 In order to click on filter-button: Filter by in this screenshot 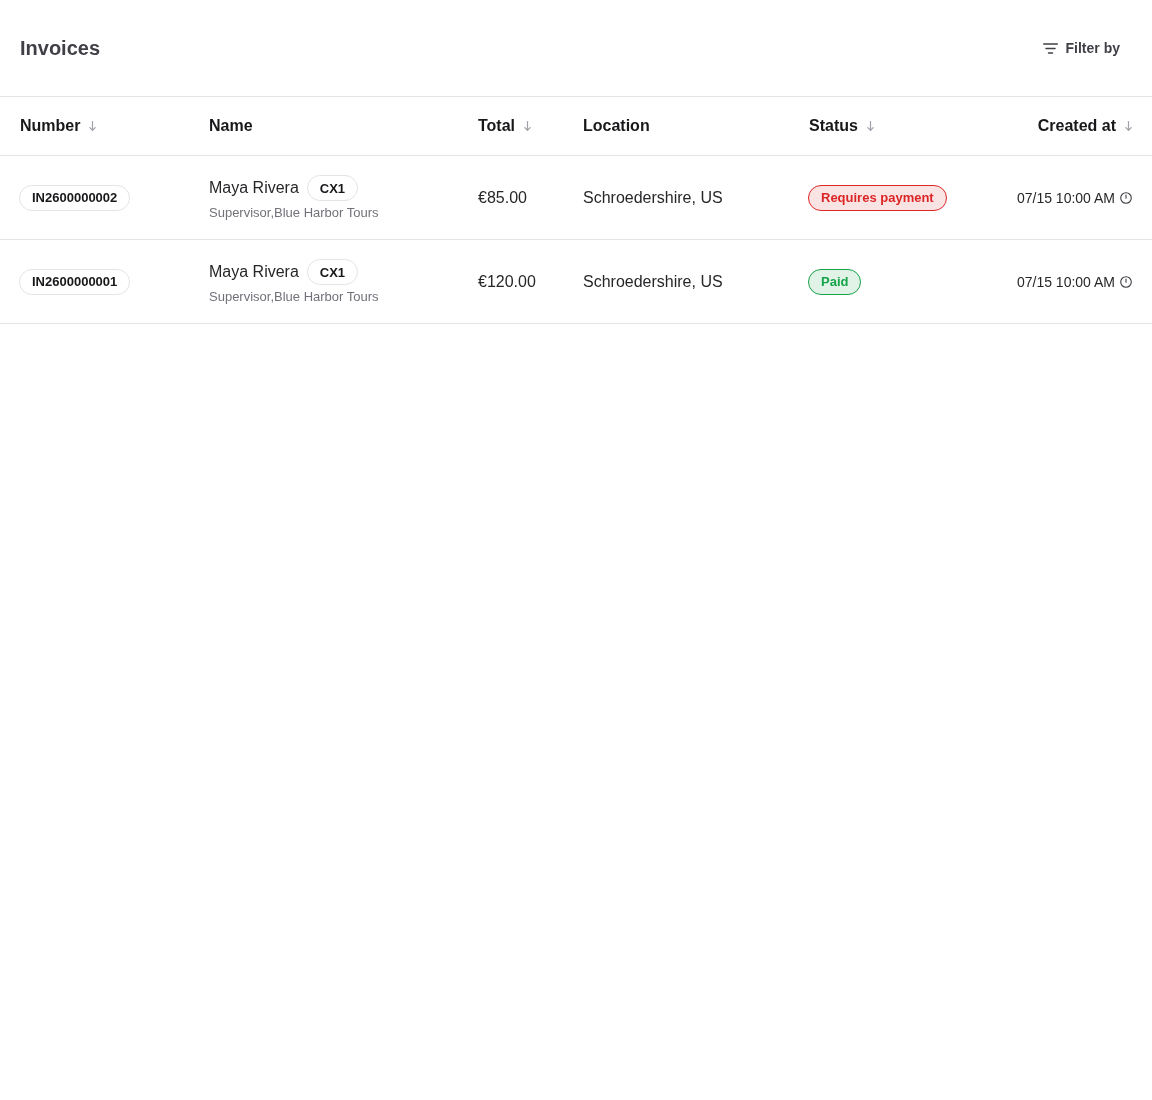, I will do `click(1081, 48)`.